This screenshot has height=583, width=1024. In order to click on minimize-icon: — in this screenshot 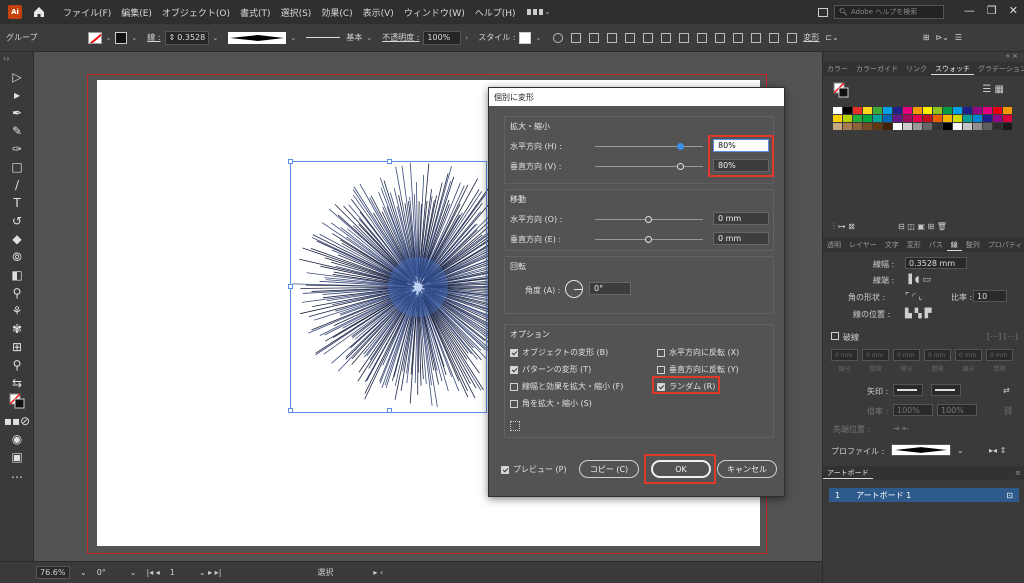, I will do `click(969, 10)`.